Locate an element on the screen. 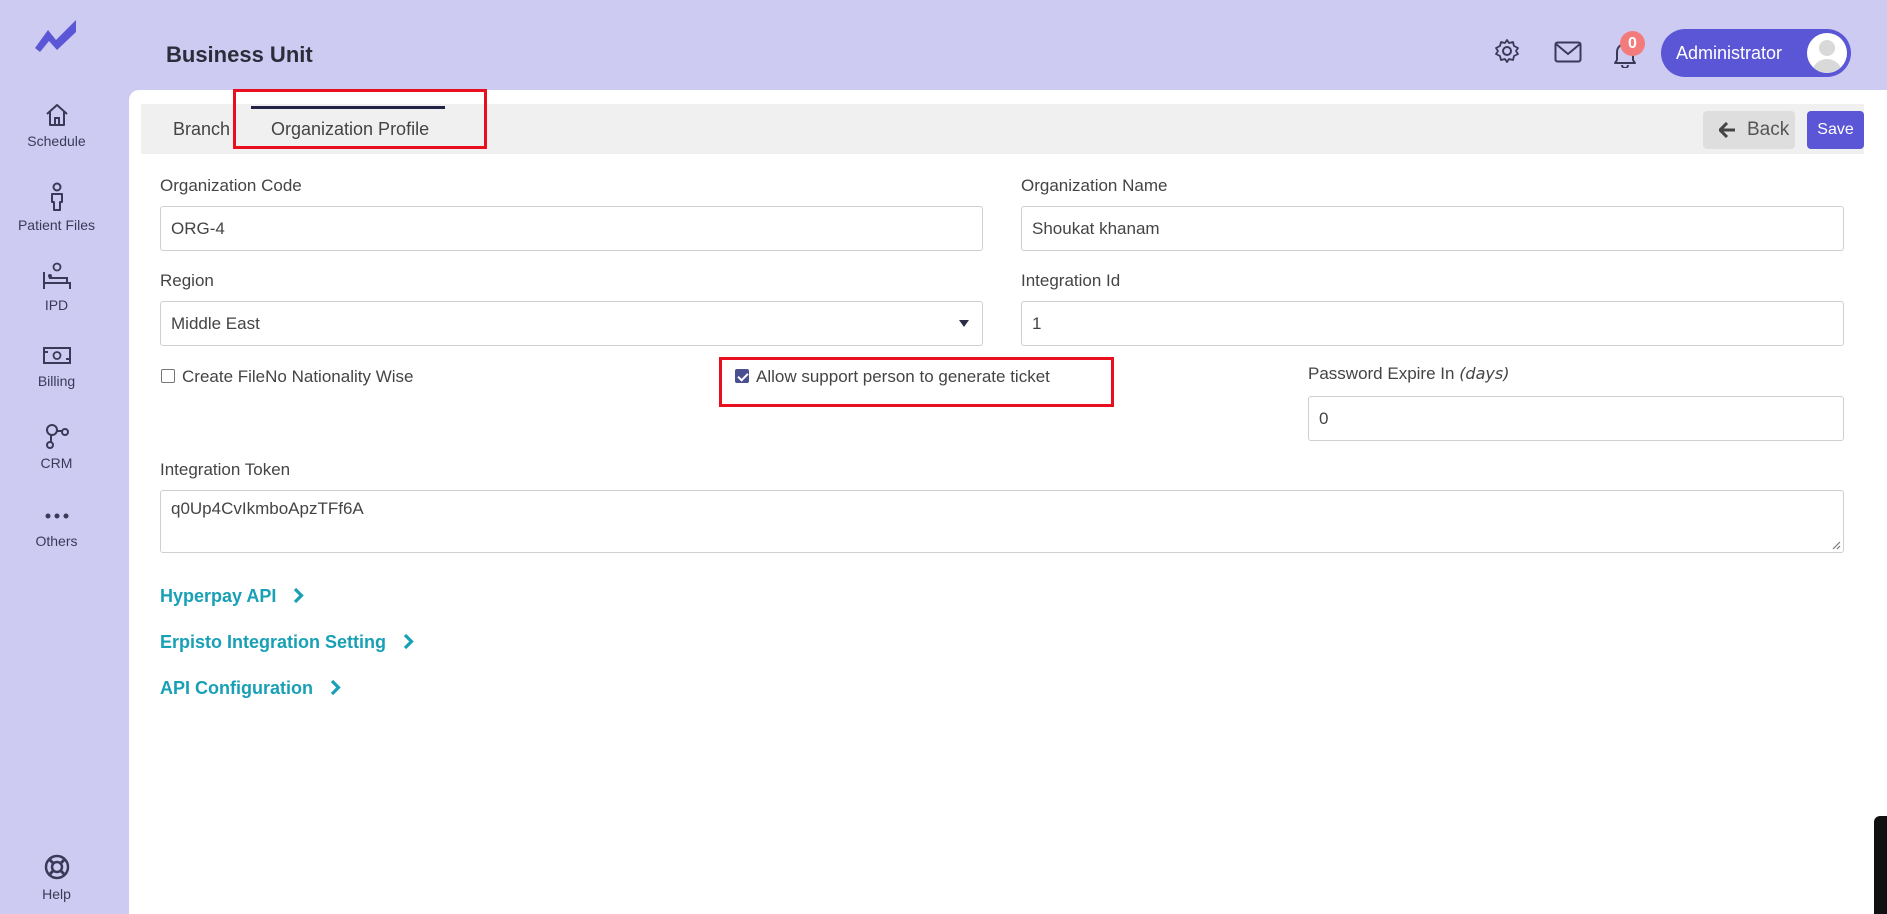 This screenshot has width=1887, height=914. hyperpay-api-link: Hyperpay API is located at coordinates (232, 596).